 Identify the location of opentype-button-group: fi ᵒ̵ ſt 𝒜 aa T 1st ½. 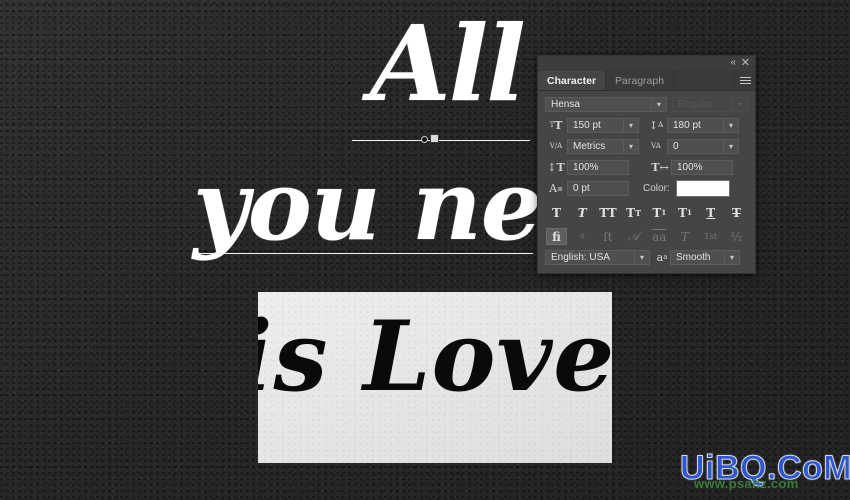
(646, 236).